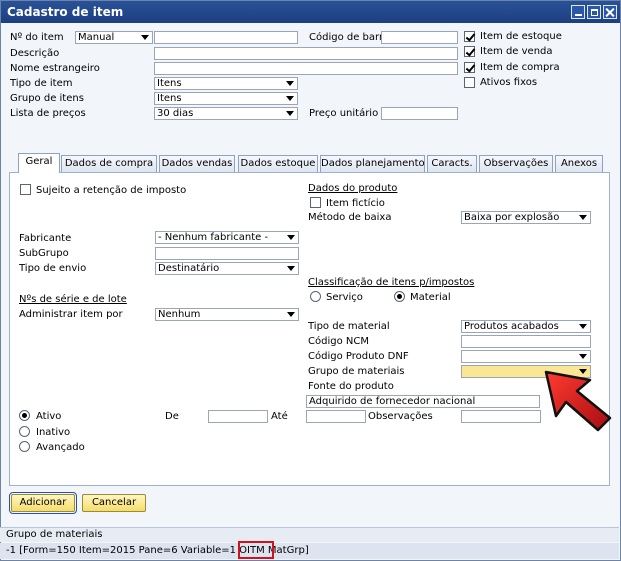 Image resolution: width=621 pixels, height=561 pixels. What do you see at coordinates (349, 37) in the screenshot?
I see `barcode-label: Código de barra` at bounding box center [349, 37].